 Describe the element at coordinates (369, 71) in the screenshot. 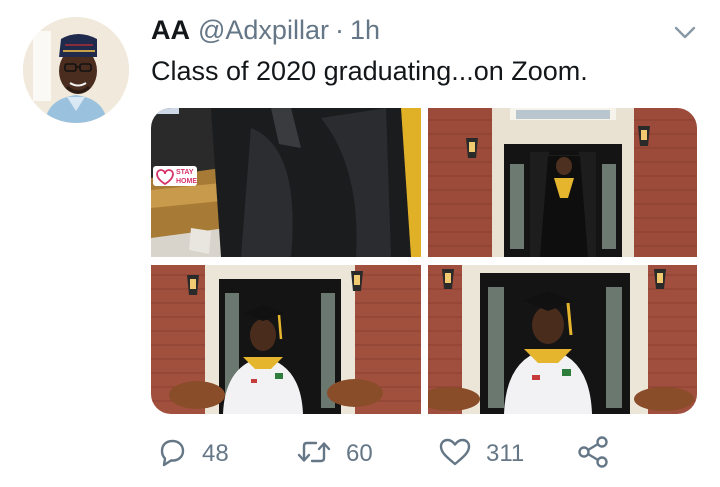

I see `tweet-text: Class of 2020 graduating...on Zoom.` at that location.